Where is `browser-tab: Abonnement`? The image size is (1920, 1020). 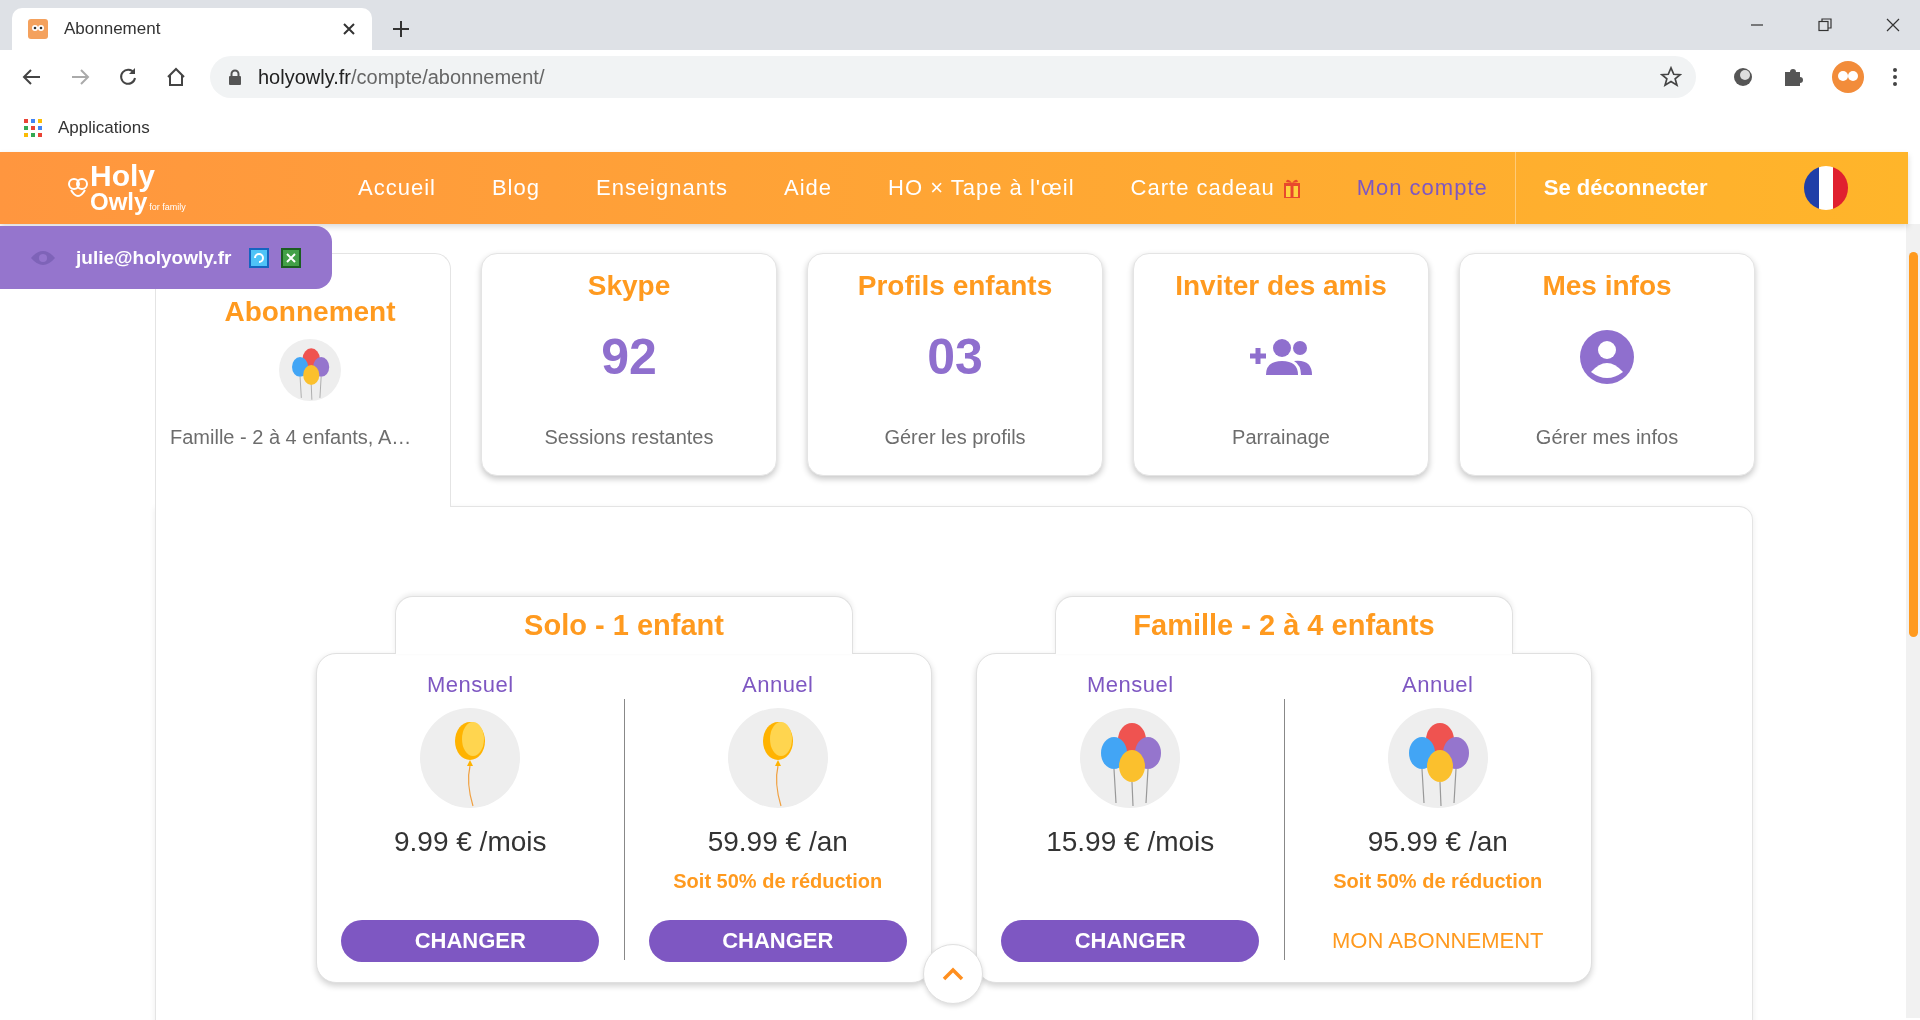
browser-tab: Abonnement is located at coordinates (192, 29).